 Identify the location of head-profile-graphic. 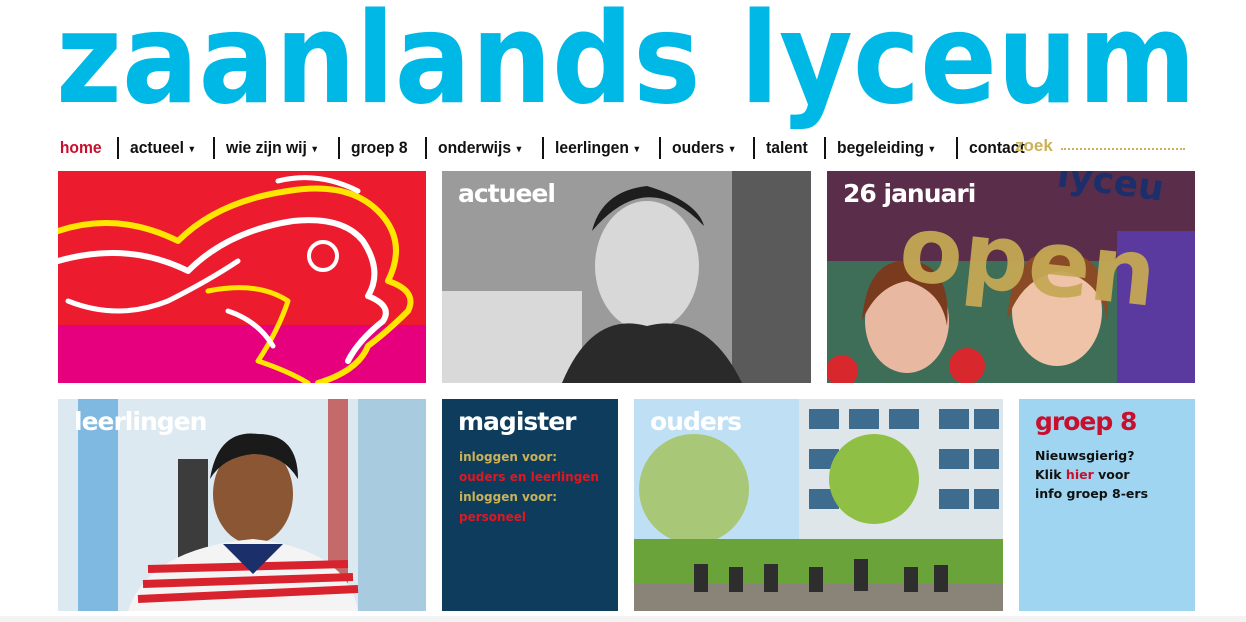
(236, 279).